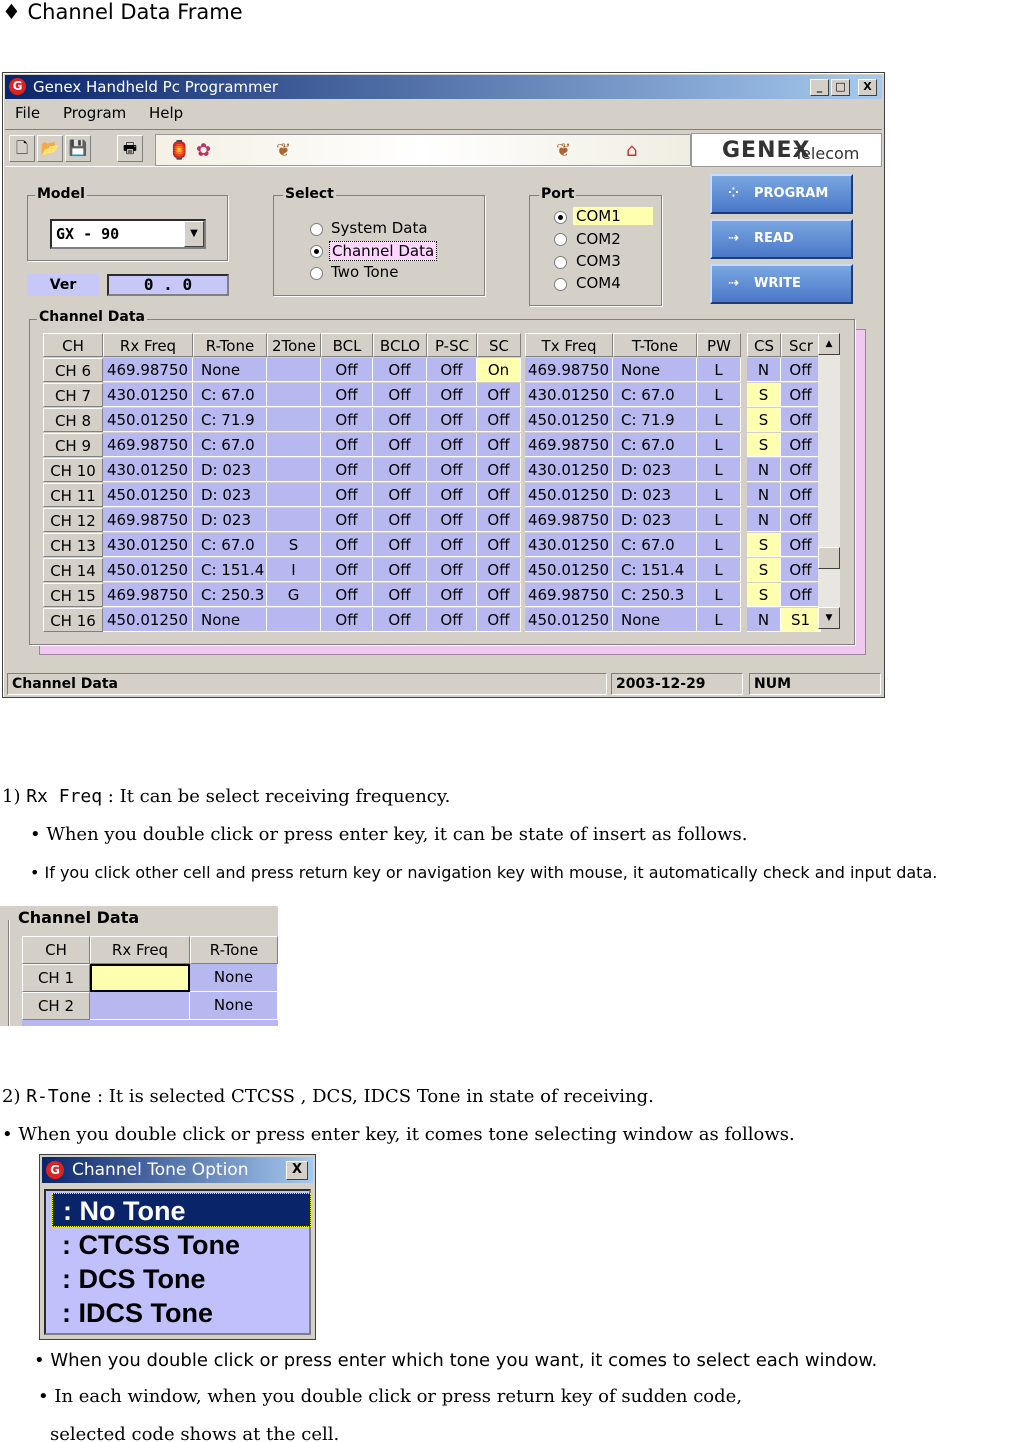 This screenshot has height=1442, width=1016. What do you see at coordinates (297, 1170) in the screenshot?
I see `tone-dialog-close-button: X` at bounding box center [297, 1170].